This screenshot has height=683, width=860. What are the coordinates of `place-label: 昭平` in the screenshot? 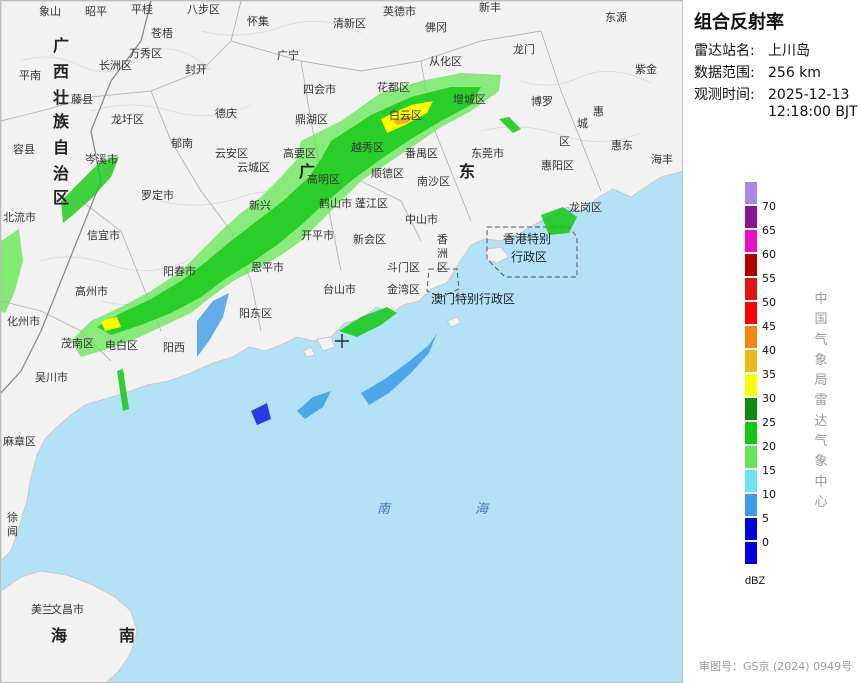 It's located at (96, 11).